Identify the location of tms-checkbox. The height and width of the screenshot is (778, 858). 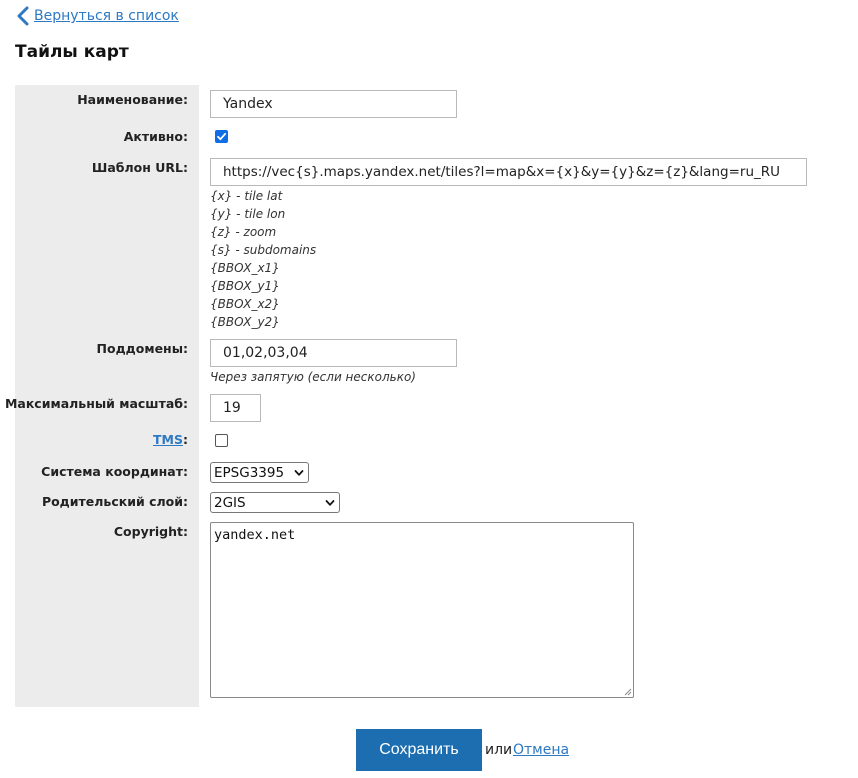
(221, 440).